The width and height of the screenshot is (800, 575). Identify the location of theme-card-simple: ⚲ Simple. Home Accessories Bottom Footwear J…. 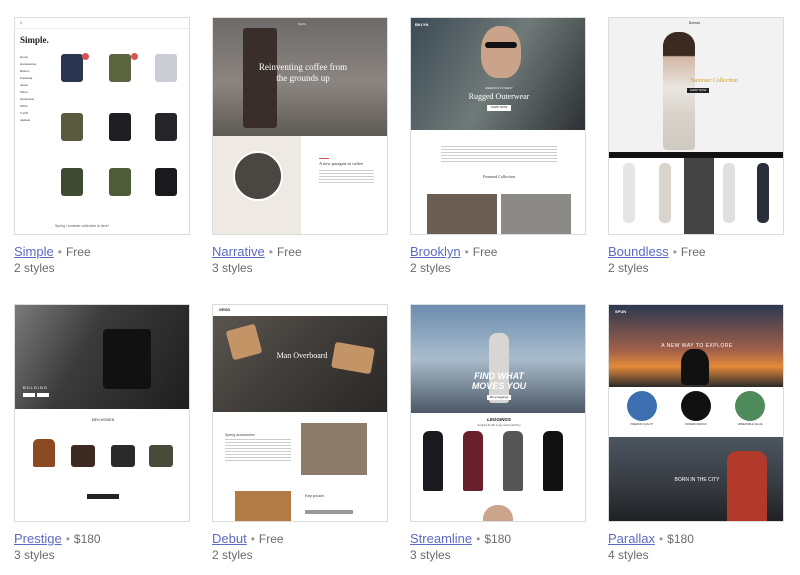
(102, 146).